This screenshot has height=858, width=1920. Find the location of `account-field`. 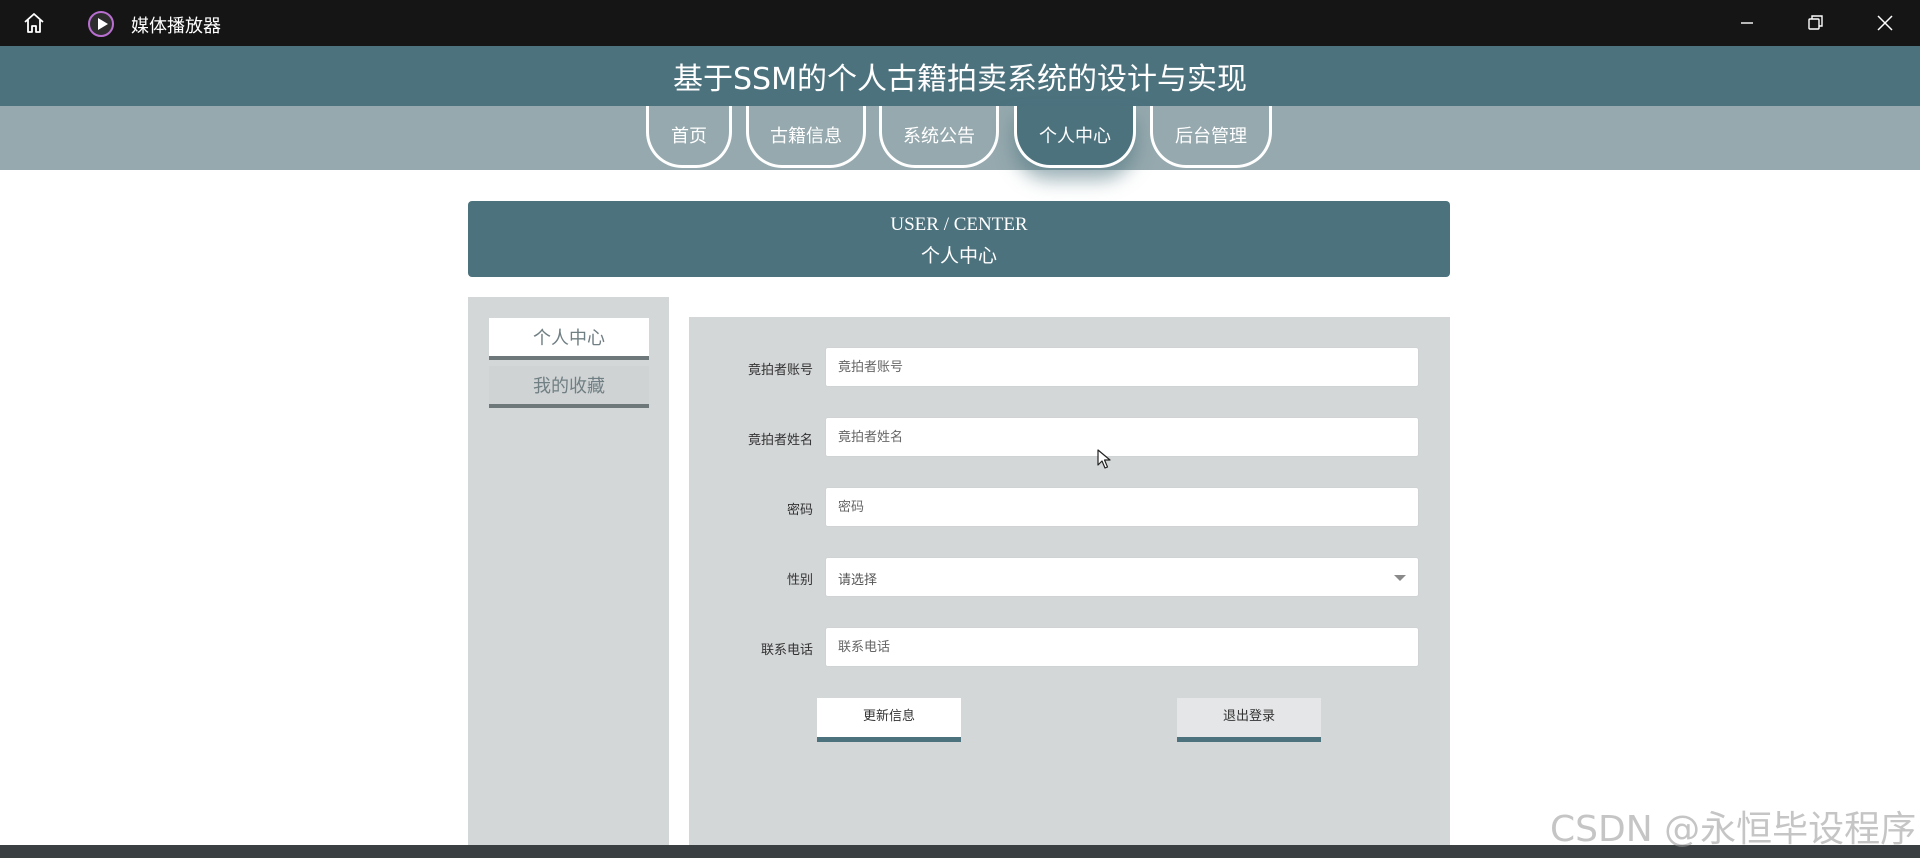

account-field is located at coordinates (1122, 367).